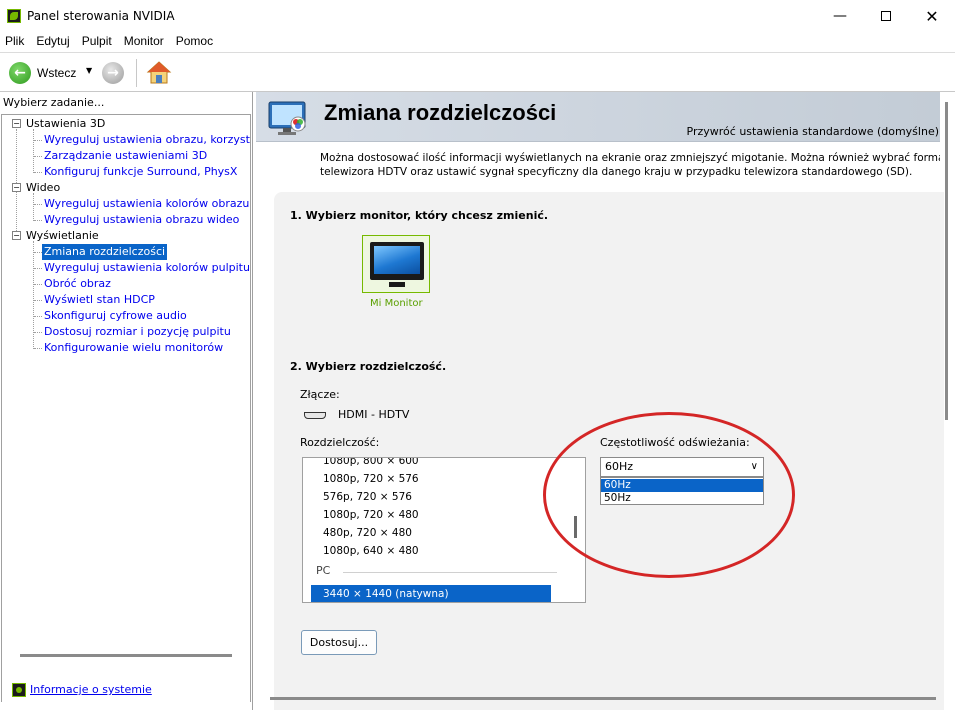 The height and width of the screenshot is (710, 955). I want to click on tree-item-surround-physx: Konfiguruj funkcje Surround, PhysX, so click(140, 172).